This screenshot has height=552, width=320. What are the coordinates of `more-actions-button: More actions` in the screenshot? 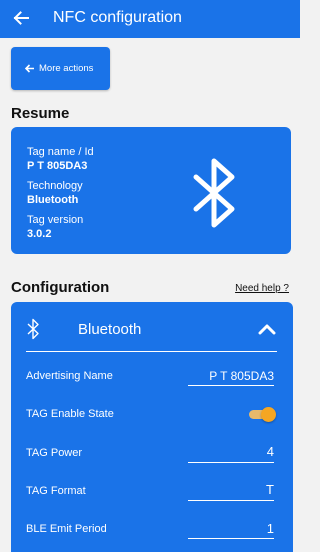 It's located at (60, 68).